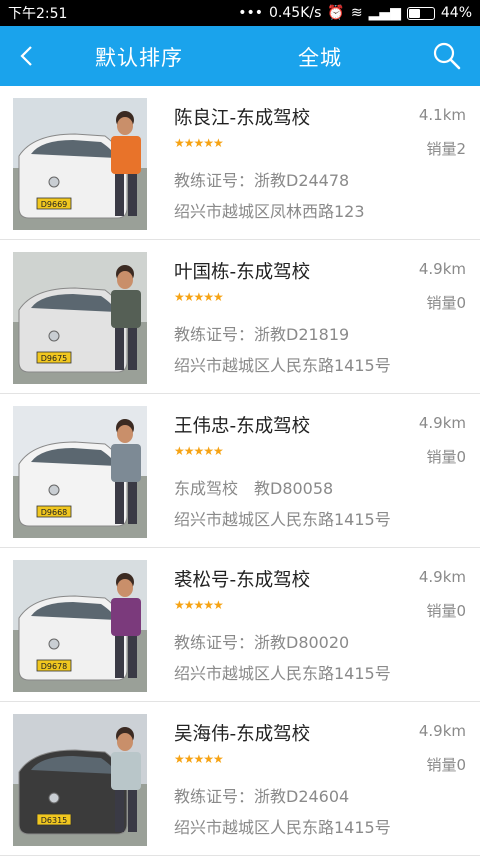 This screenshot has width=480, height=856. I want to click on city-dropdown: 全城, so click(320, 57).